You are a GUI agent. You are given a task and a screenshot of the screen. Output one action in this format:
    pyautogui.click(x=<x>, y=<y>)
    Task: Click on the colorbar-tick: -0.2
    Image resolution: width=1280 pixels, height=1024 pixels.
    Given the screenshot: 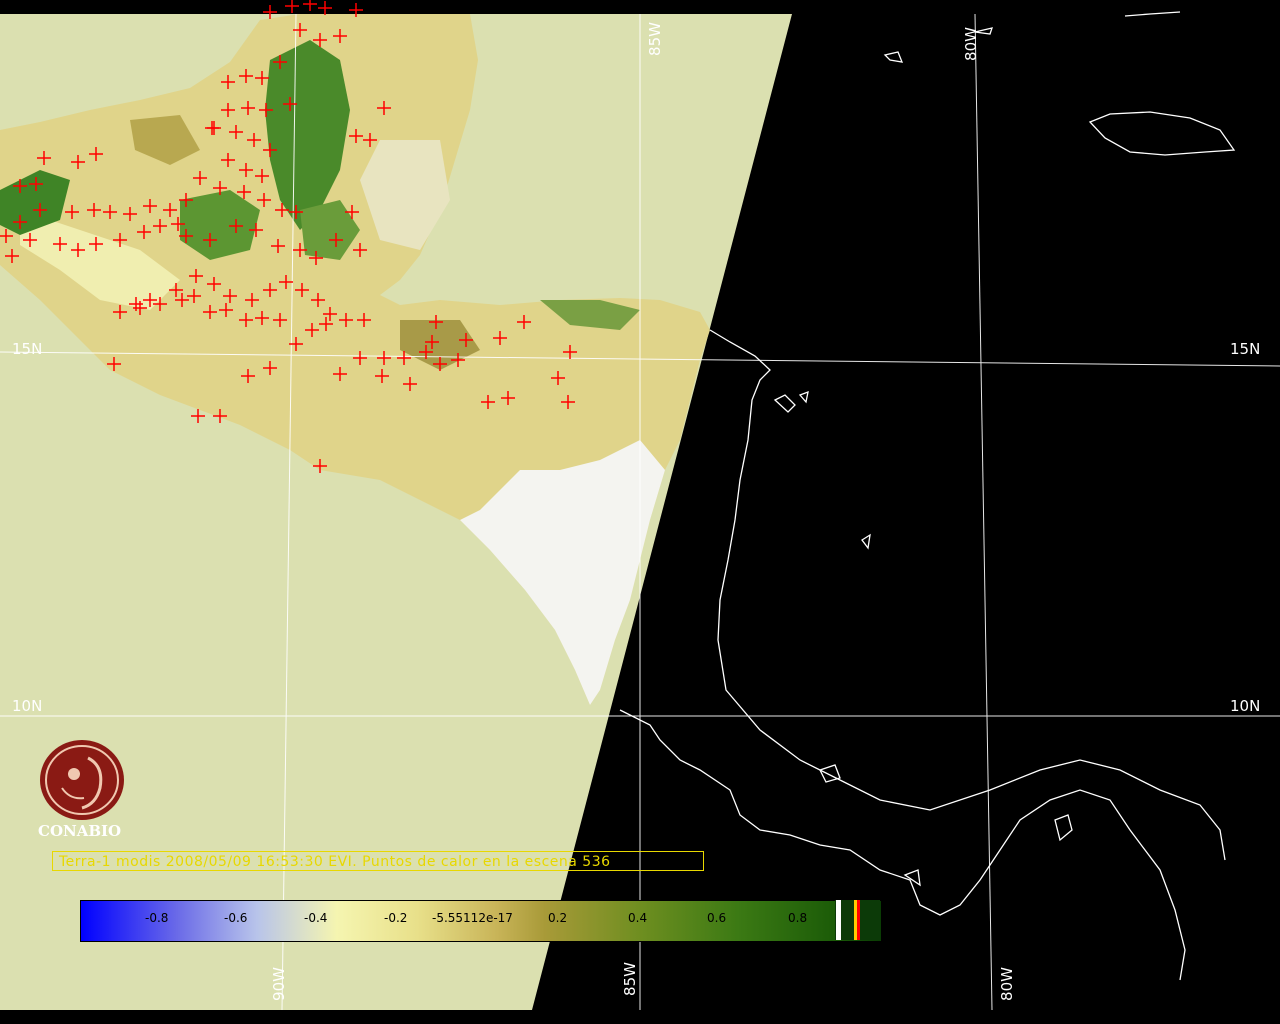 What is the action you would take?
    pyautogui.click(x=396, y=918)
    